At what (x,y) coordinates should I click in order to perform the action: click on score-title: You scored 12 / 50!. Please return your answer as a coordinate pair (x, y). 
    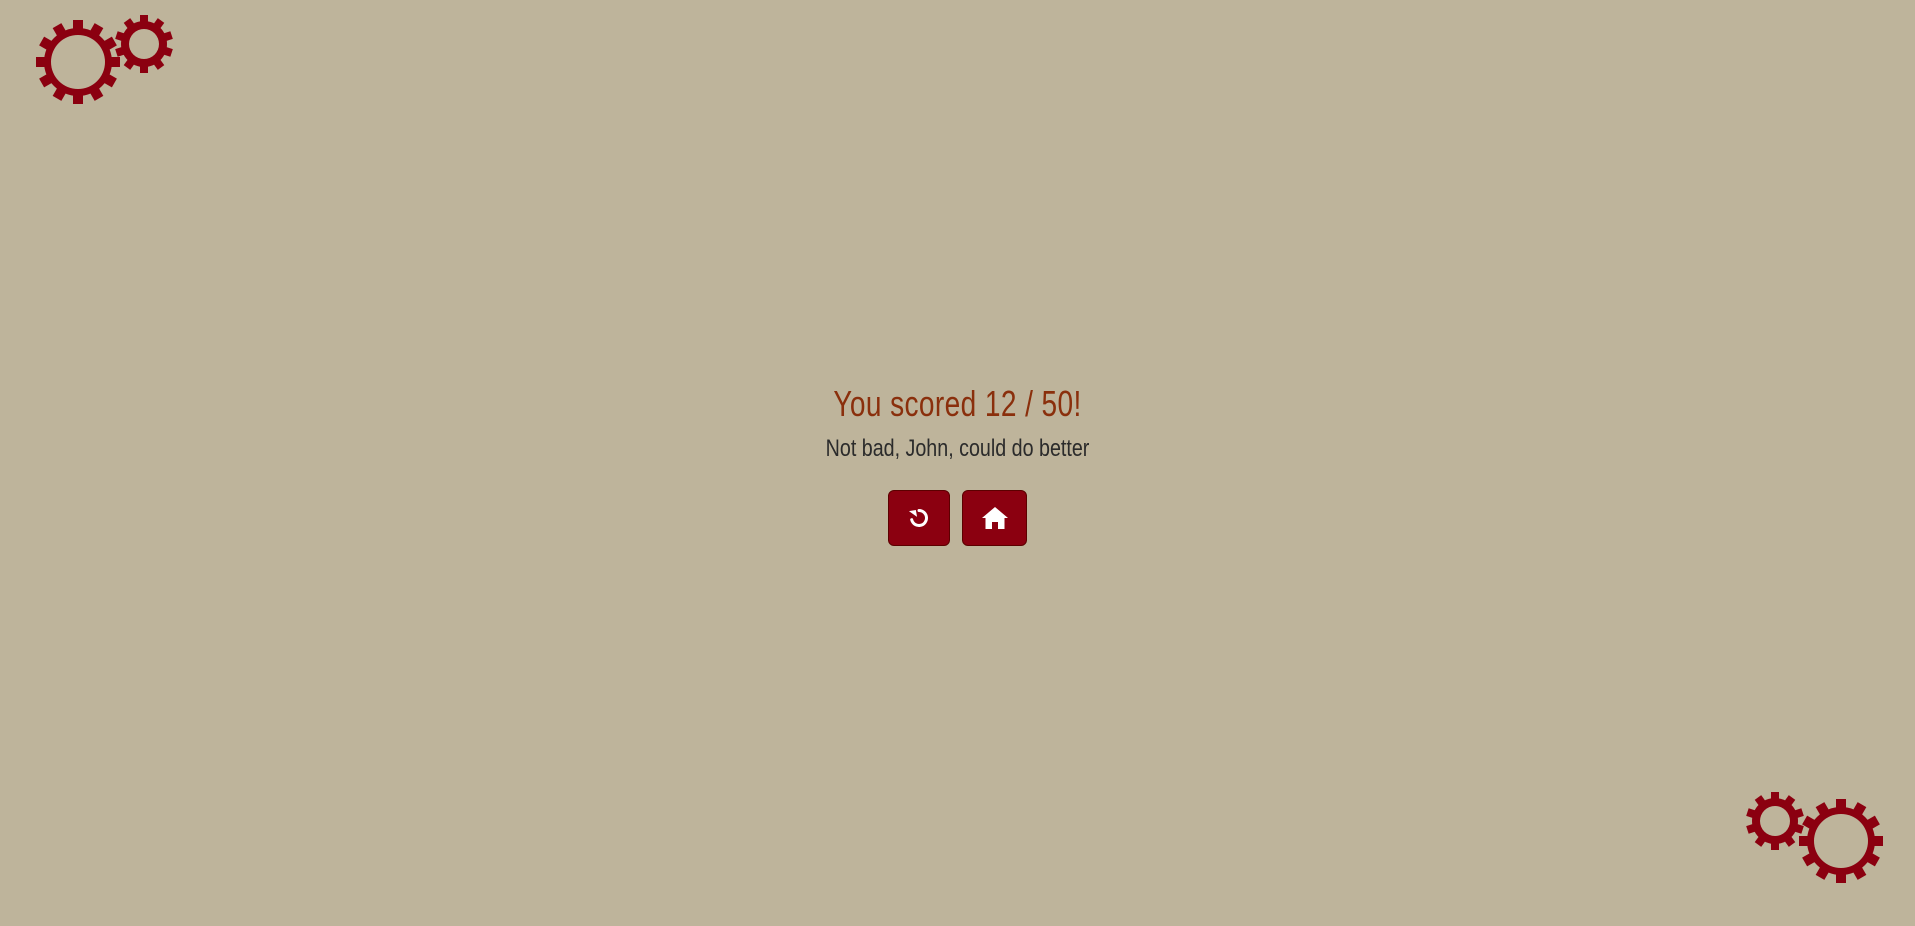
    Looking at the image, I should click on (957, 403).